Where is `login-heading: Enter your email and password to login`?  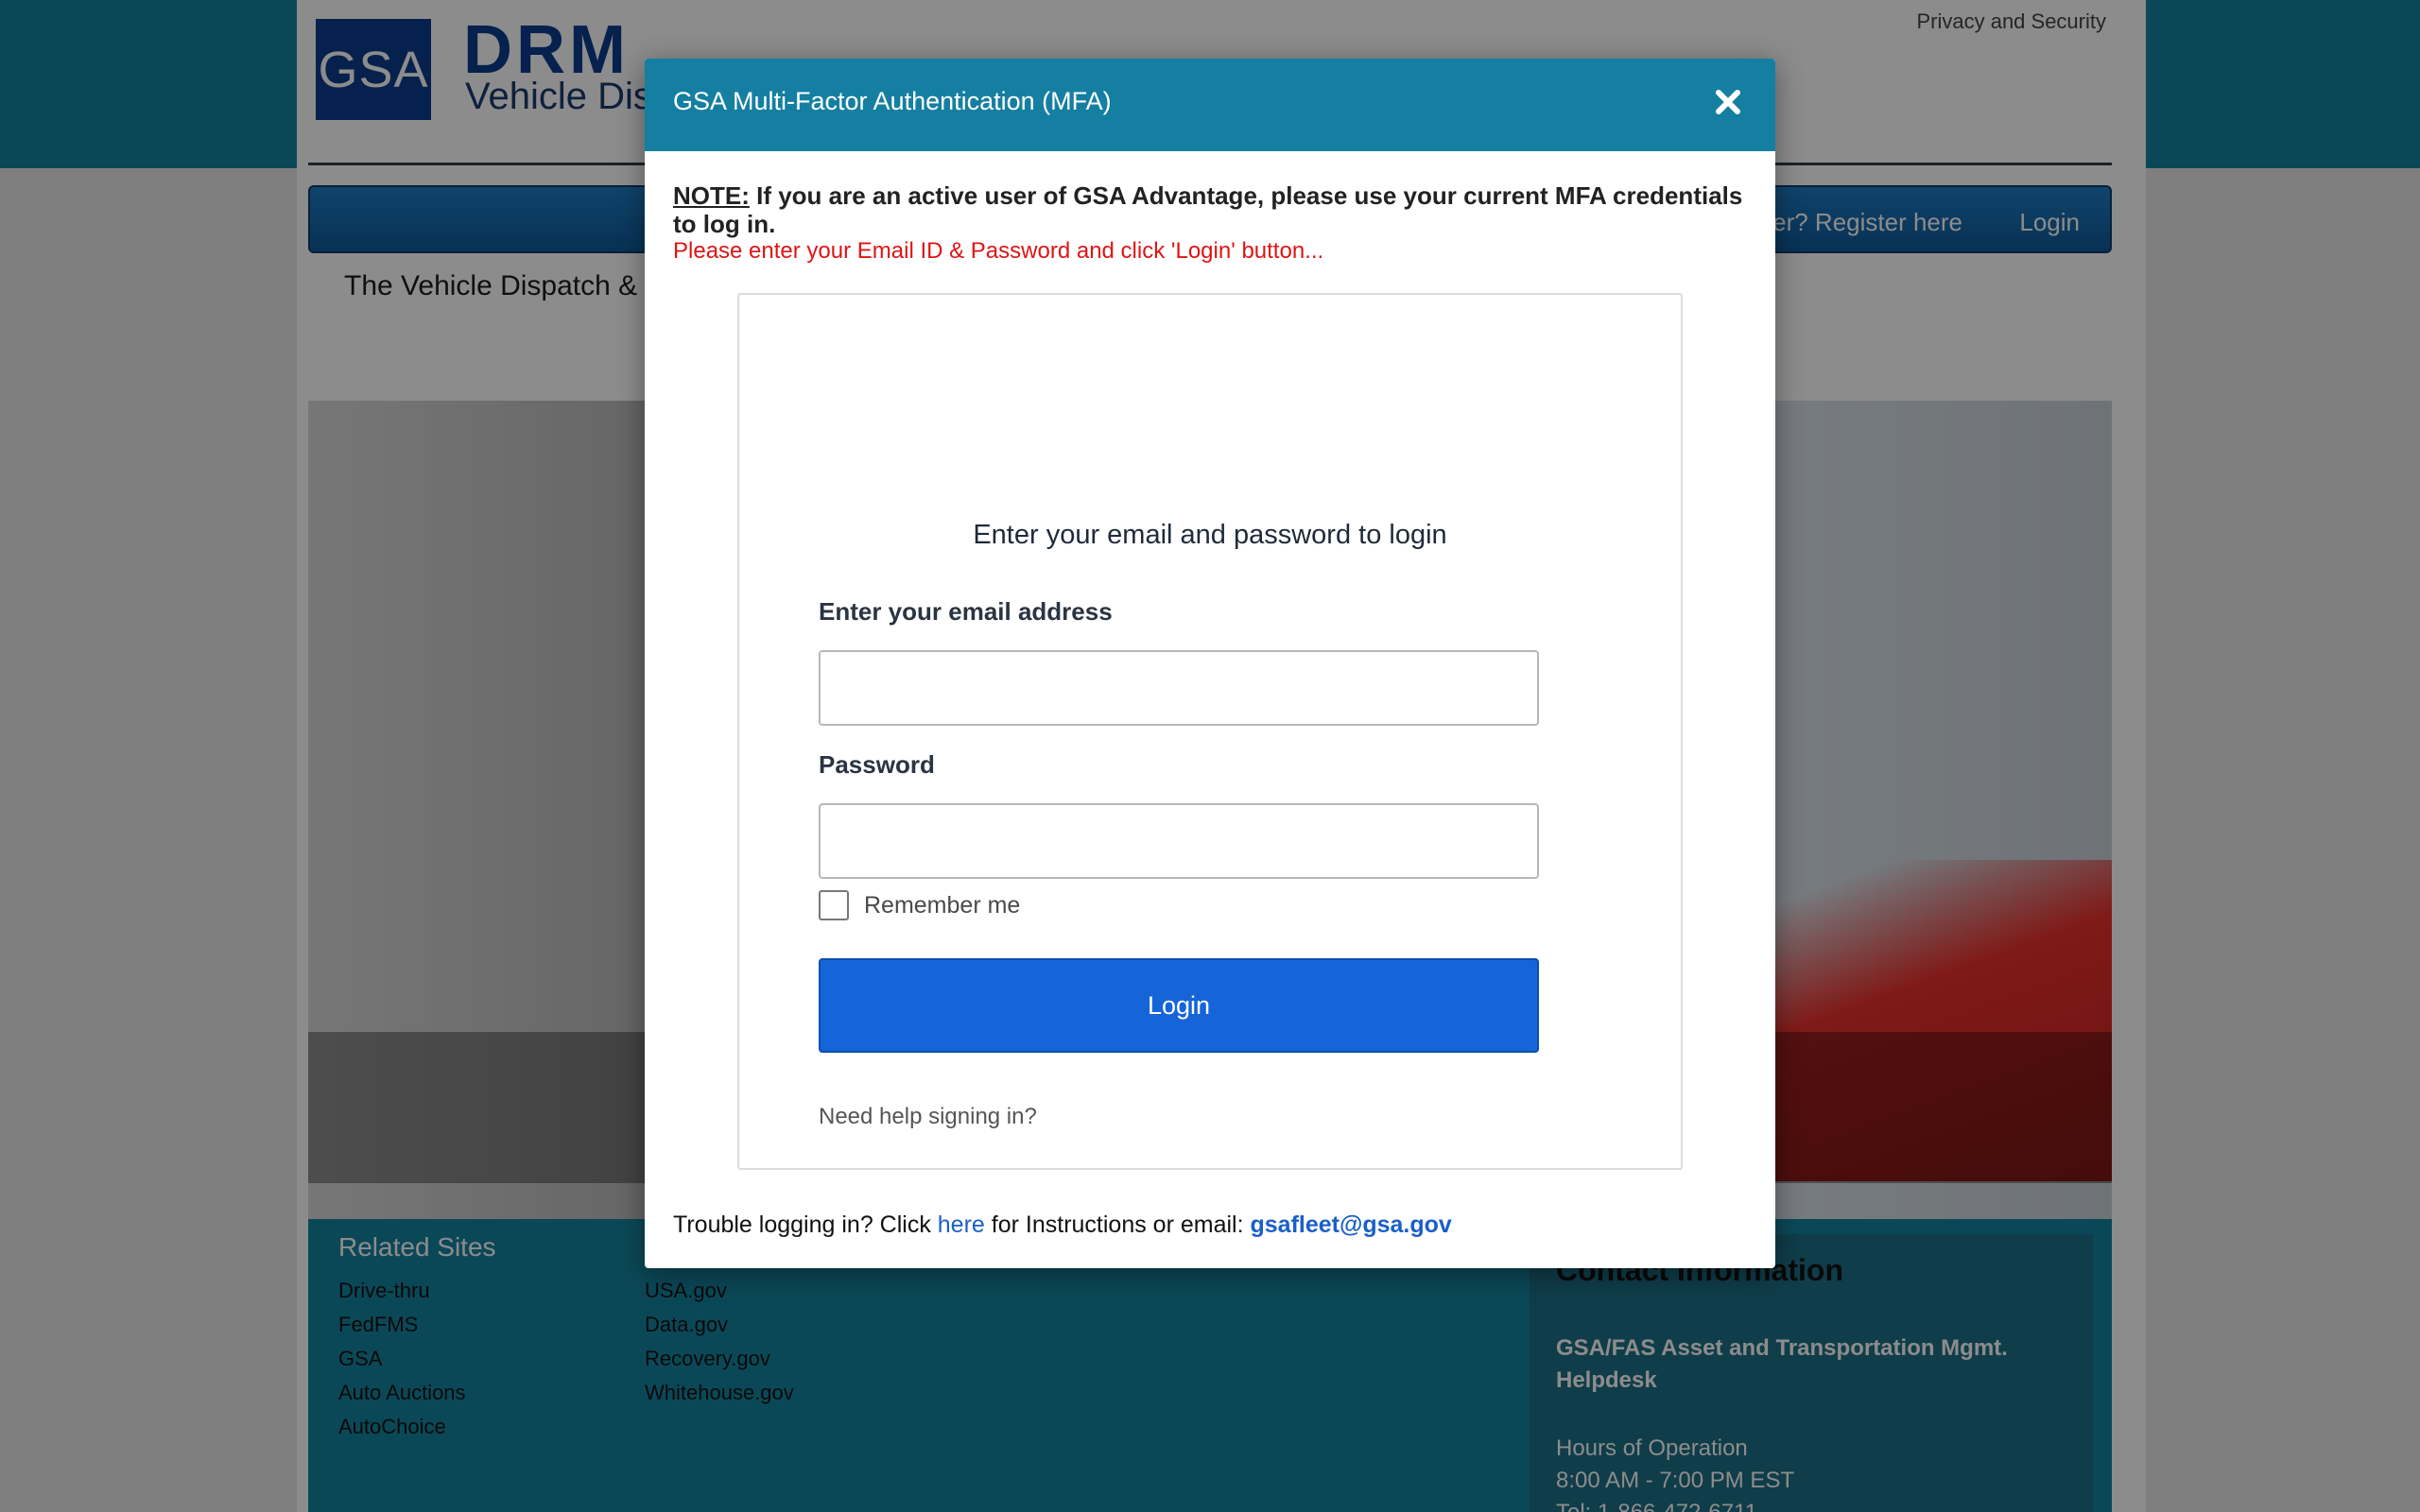 login-heading: Enter your email and password to login is located at coordinates (1210, 535).